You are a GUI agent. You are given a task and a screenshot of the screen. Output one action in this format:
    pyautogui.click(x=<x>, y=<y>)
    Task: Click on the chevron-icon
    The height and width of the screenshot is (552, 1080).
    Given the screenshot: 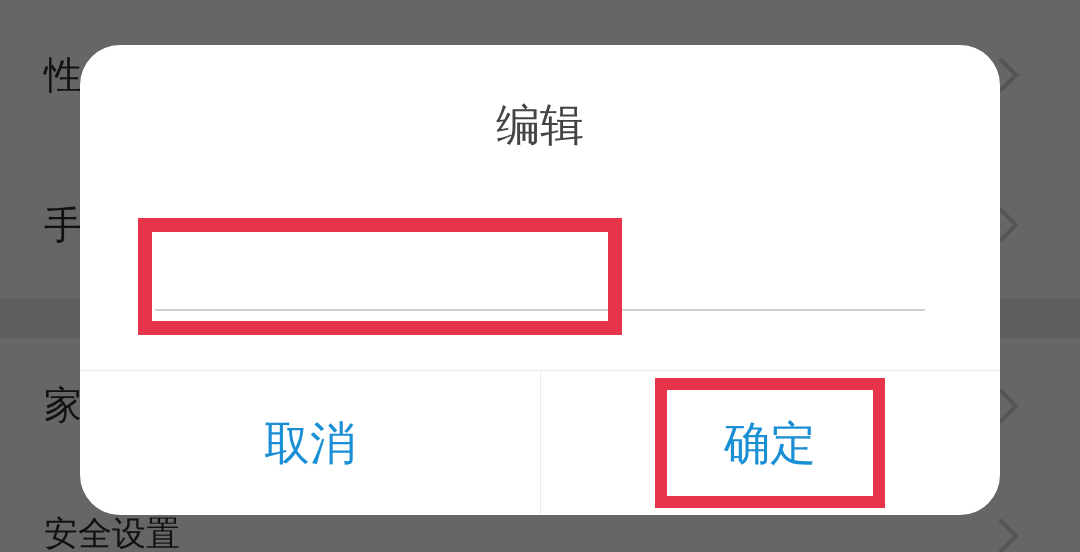 What is the action you would take?
    pyautogui.click(x=1008, y=75)
    